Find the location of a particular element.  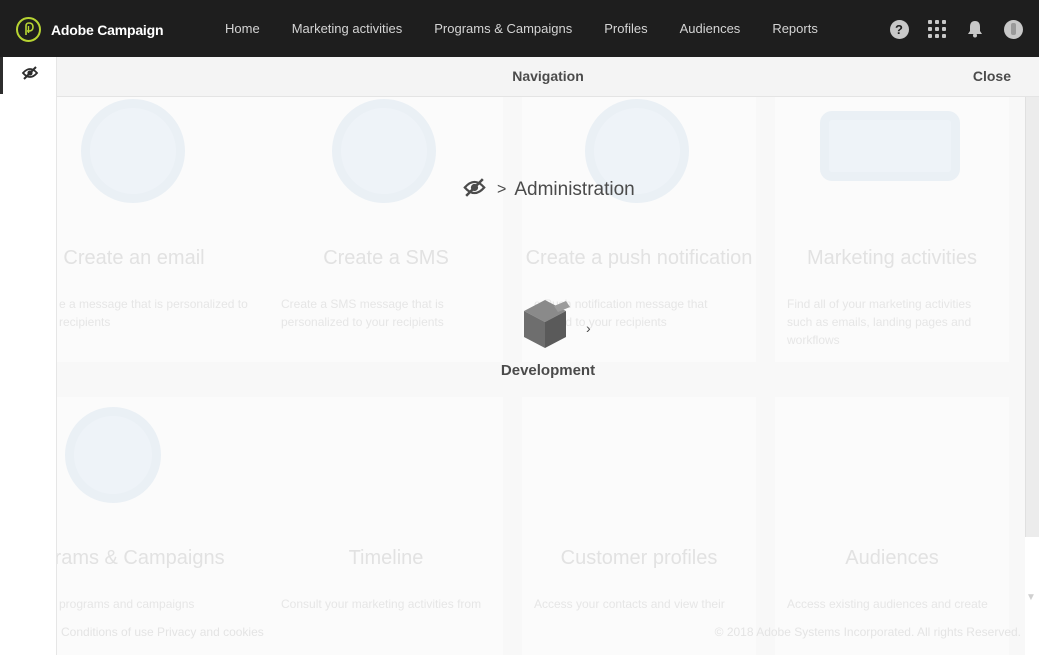

administration-rail-button is located at coordinates (28, 75).